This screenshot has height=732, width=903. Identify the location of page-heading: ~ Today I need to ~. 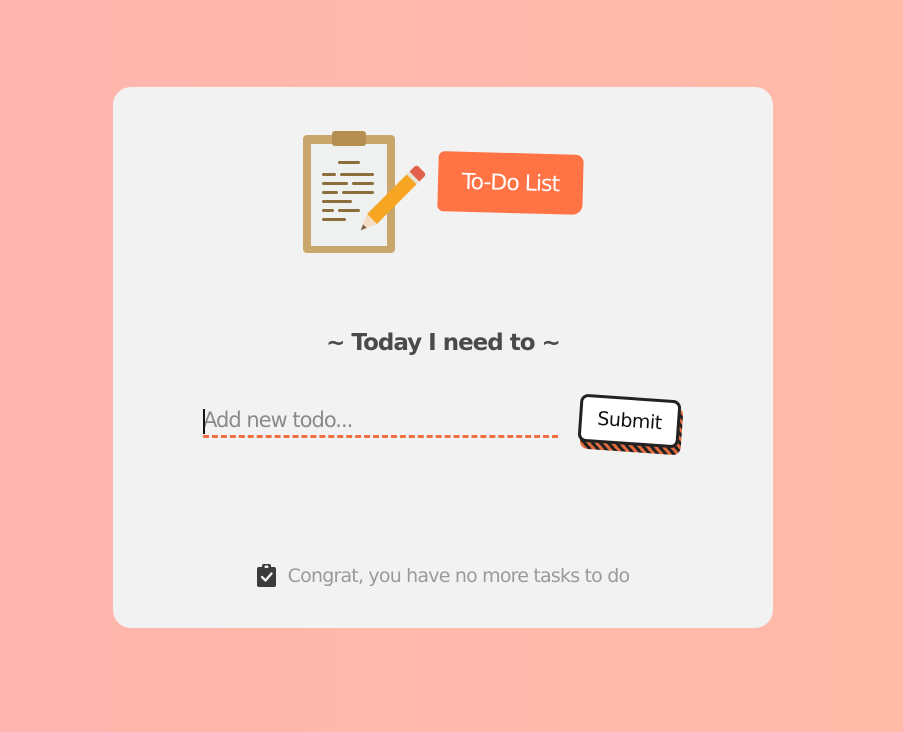
(443, 343).